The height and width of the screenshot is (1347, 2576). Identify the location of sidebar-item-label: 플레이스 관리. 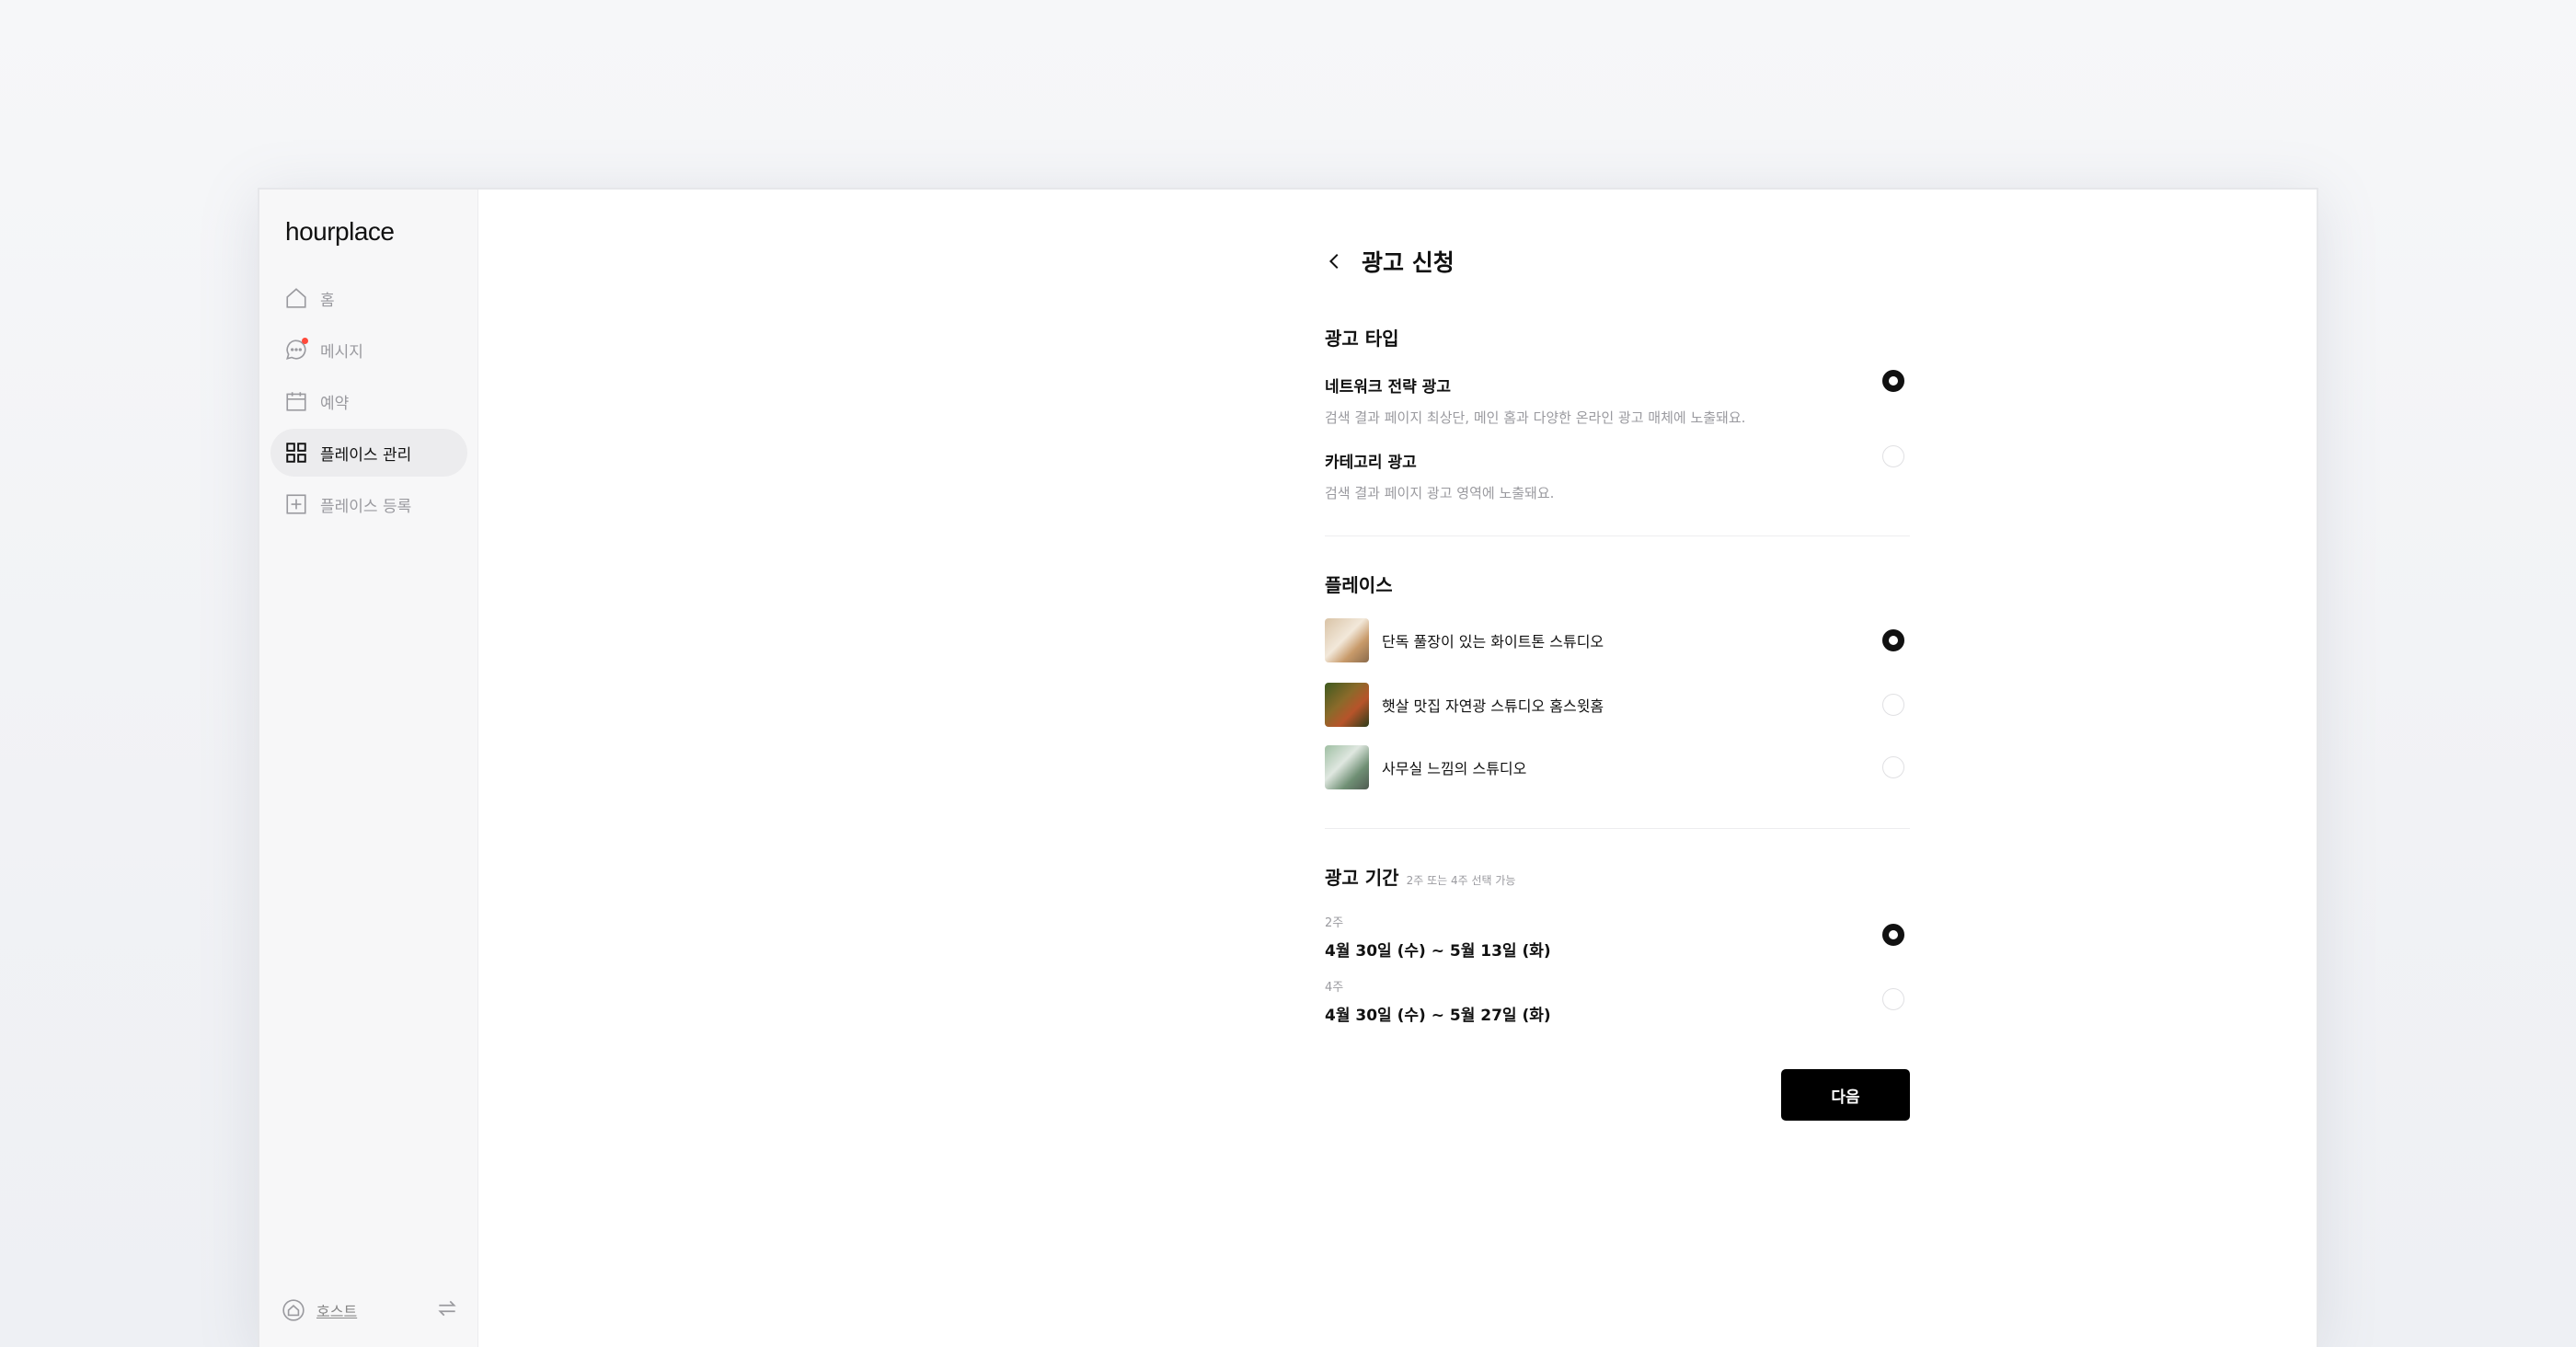
(366, 455).